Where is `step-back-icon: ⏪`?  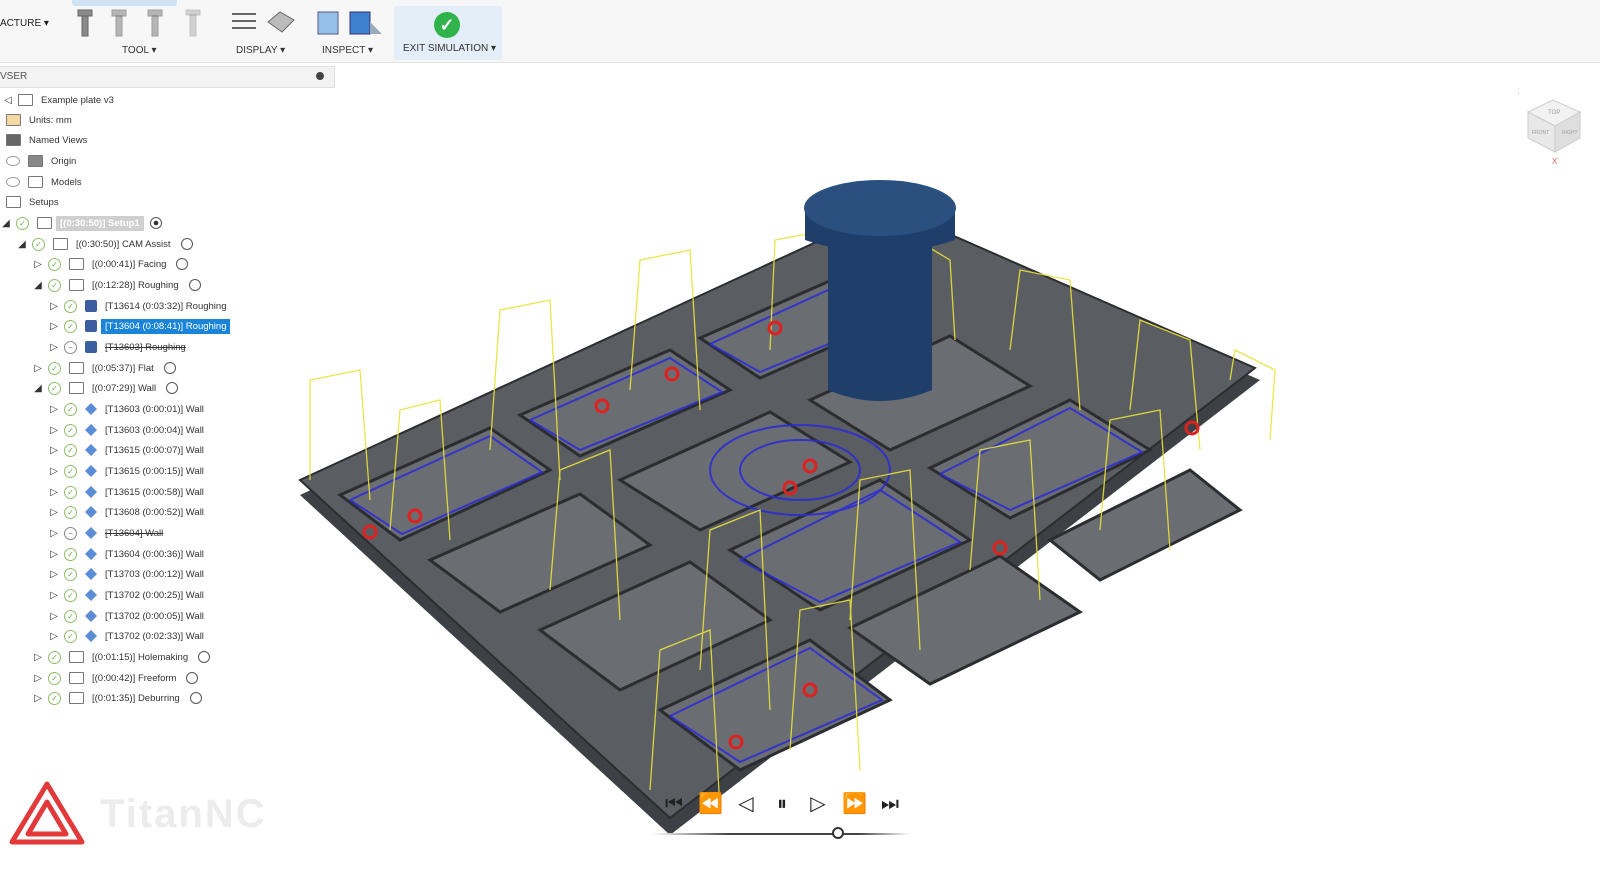 step-back-icon: ⏪ is located at coordinates (710, 804).